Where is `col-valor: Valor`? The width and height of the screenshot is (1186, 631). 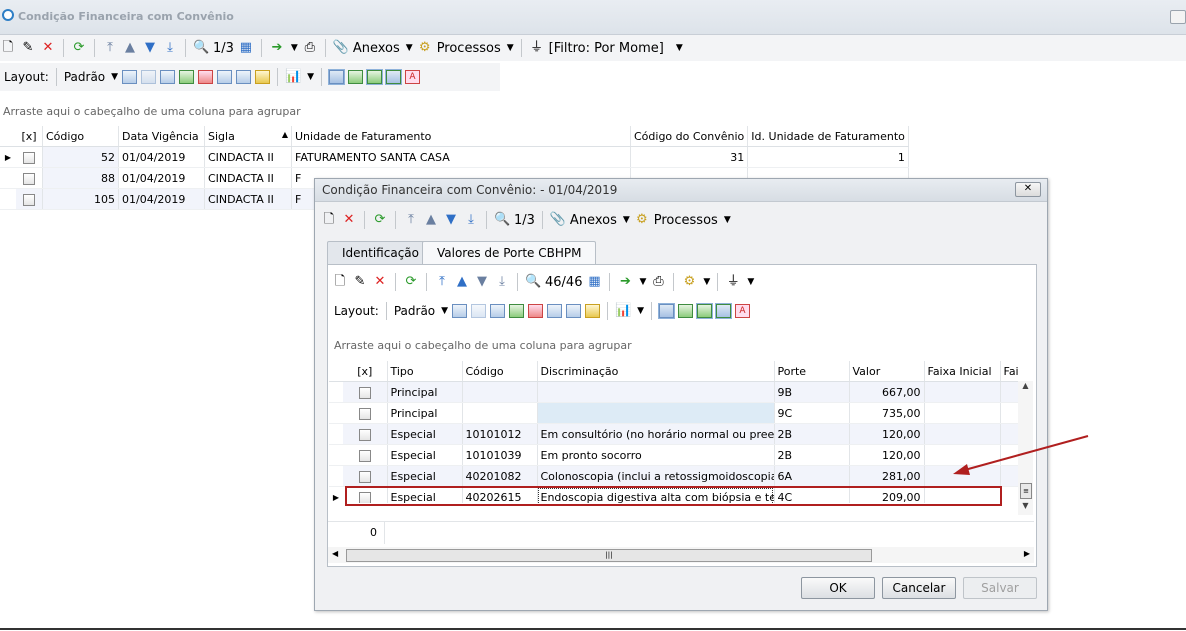 col-valor: Valor is located at coordinates (887, 371).